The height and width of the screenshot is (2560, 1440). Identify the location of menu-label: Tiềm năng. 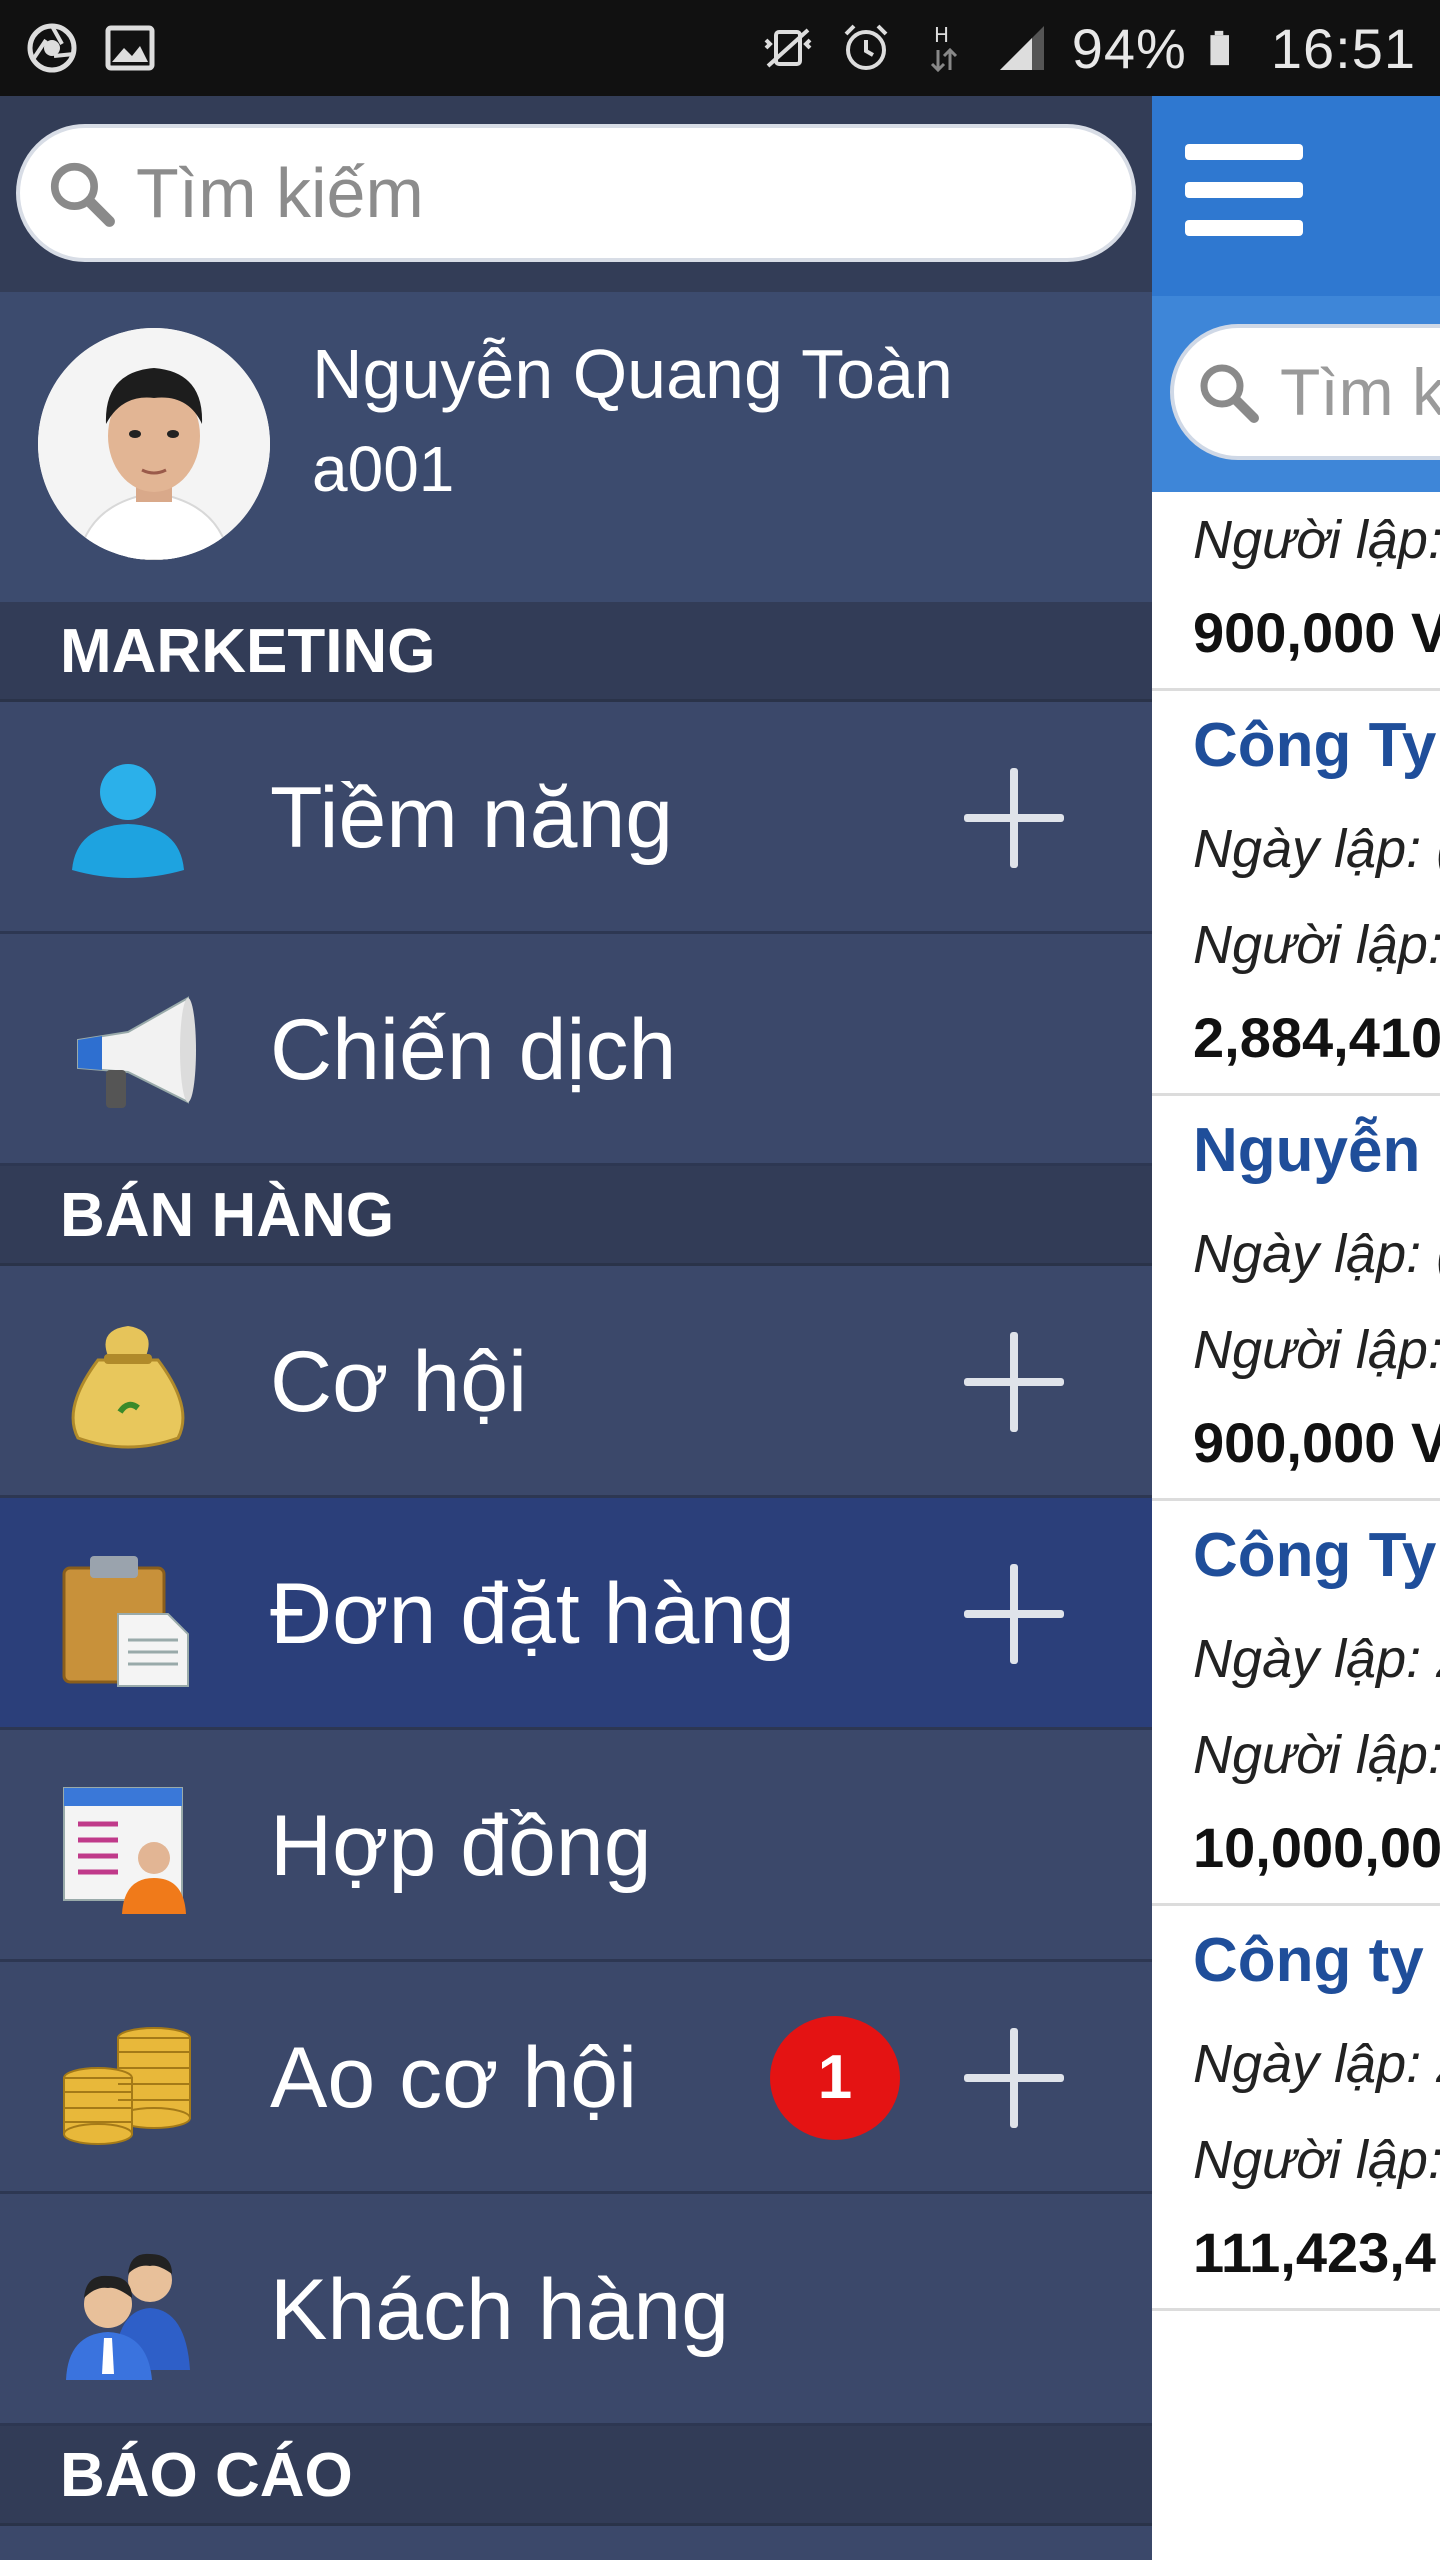
(472, 818).